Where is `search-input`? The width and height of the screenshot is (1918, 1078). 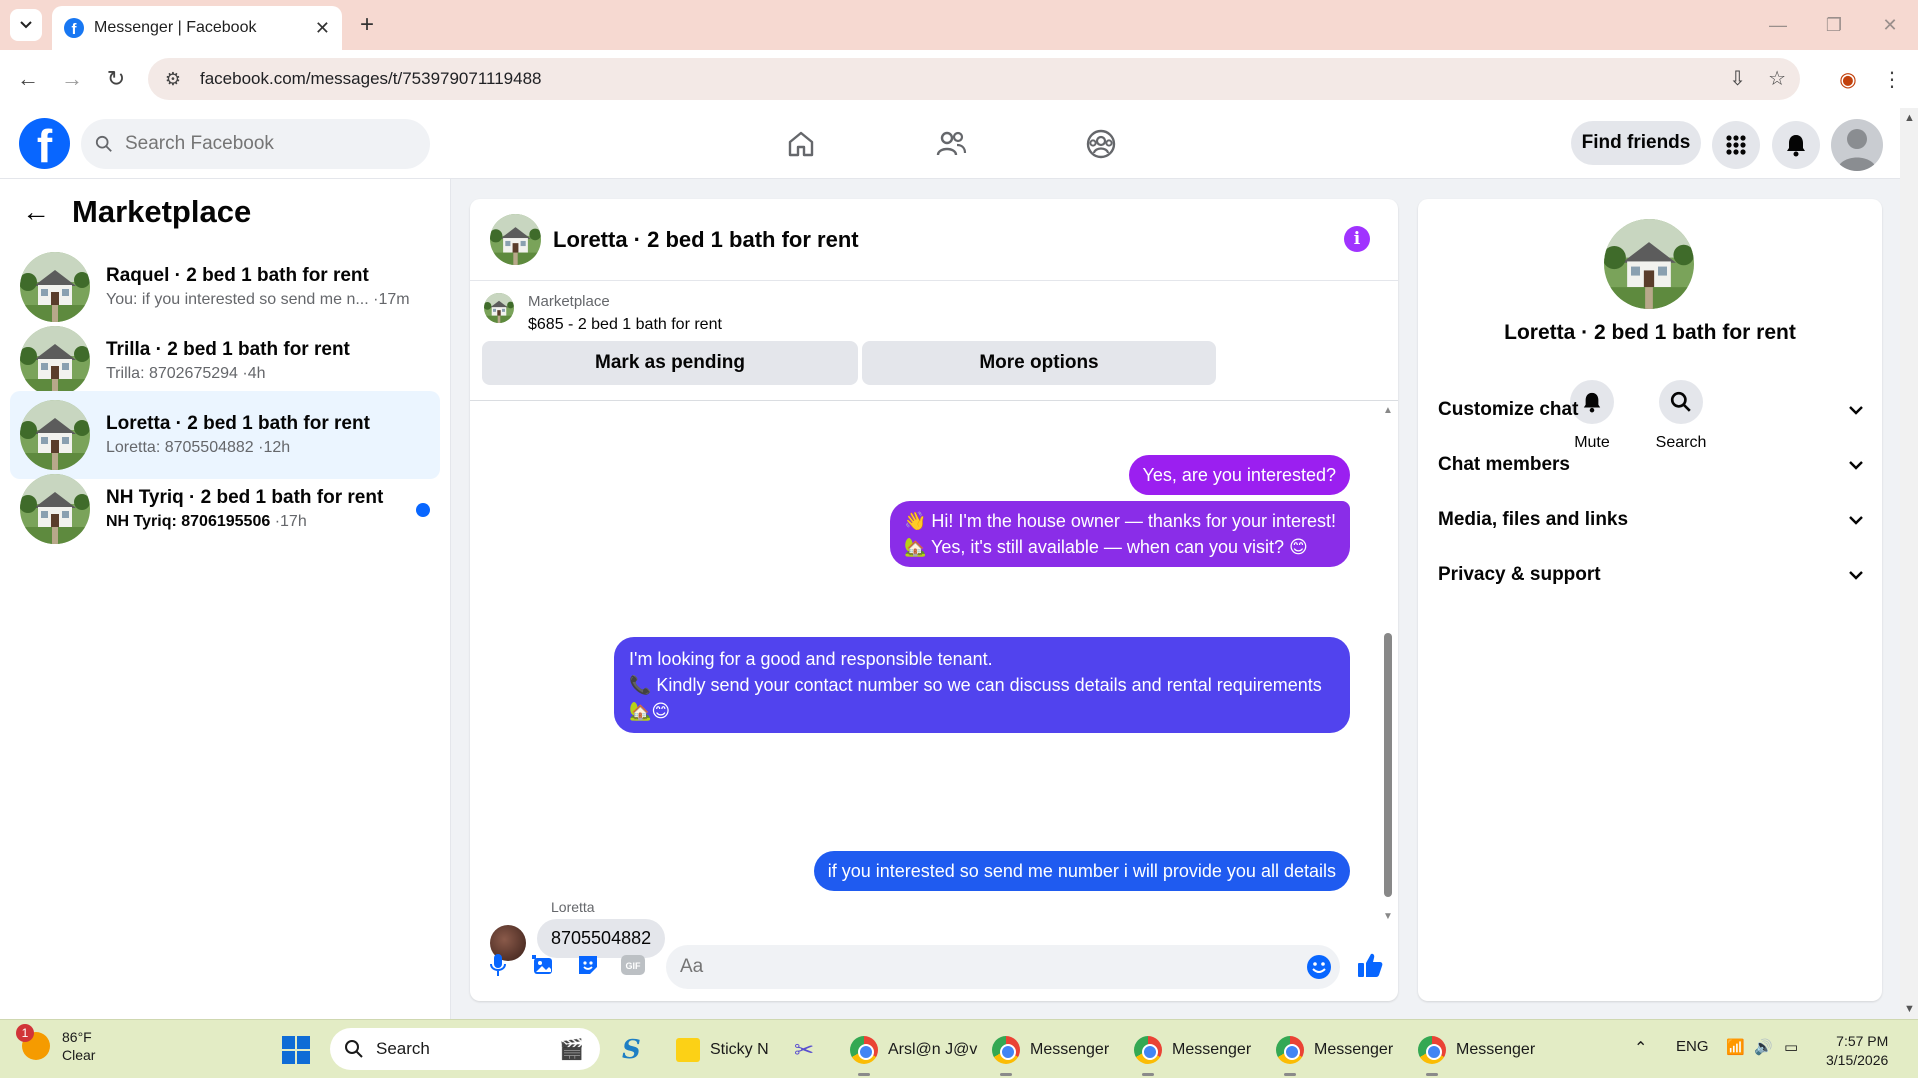
search-input is located at coordinates (270, 144).